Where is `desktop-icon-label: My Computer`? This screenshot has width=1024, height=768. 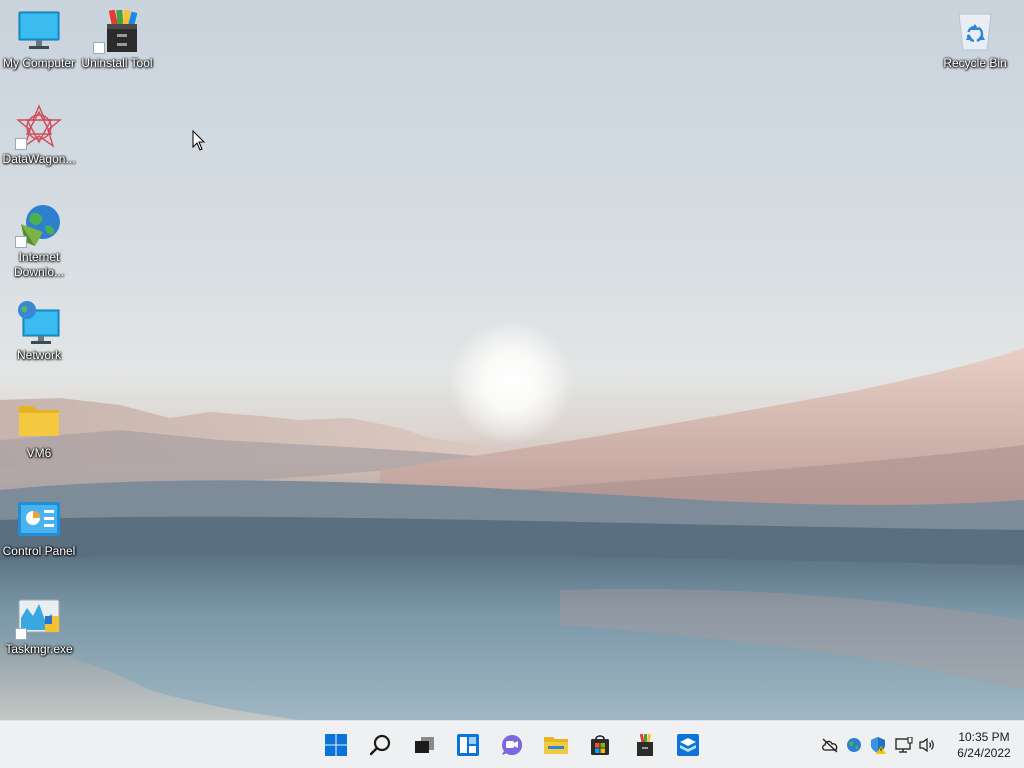 desktop-icon-label: My Computer is located at coordinates (39, 63).